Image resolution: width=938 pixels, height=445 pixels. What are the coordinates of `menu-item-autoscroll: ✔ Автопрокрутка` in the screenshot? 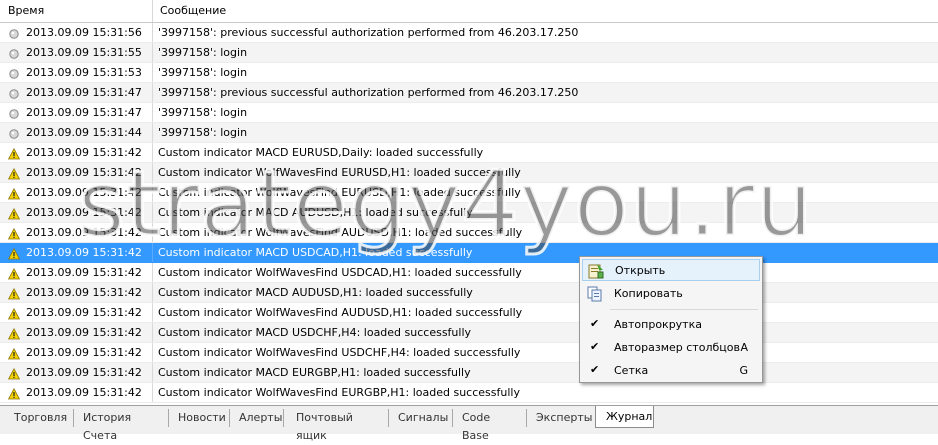 It's located at (671, 325).